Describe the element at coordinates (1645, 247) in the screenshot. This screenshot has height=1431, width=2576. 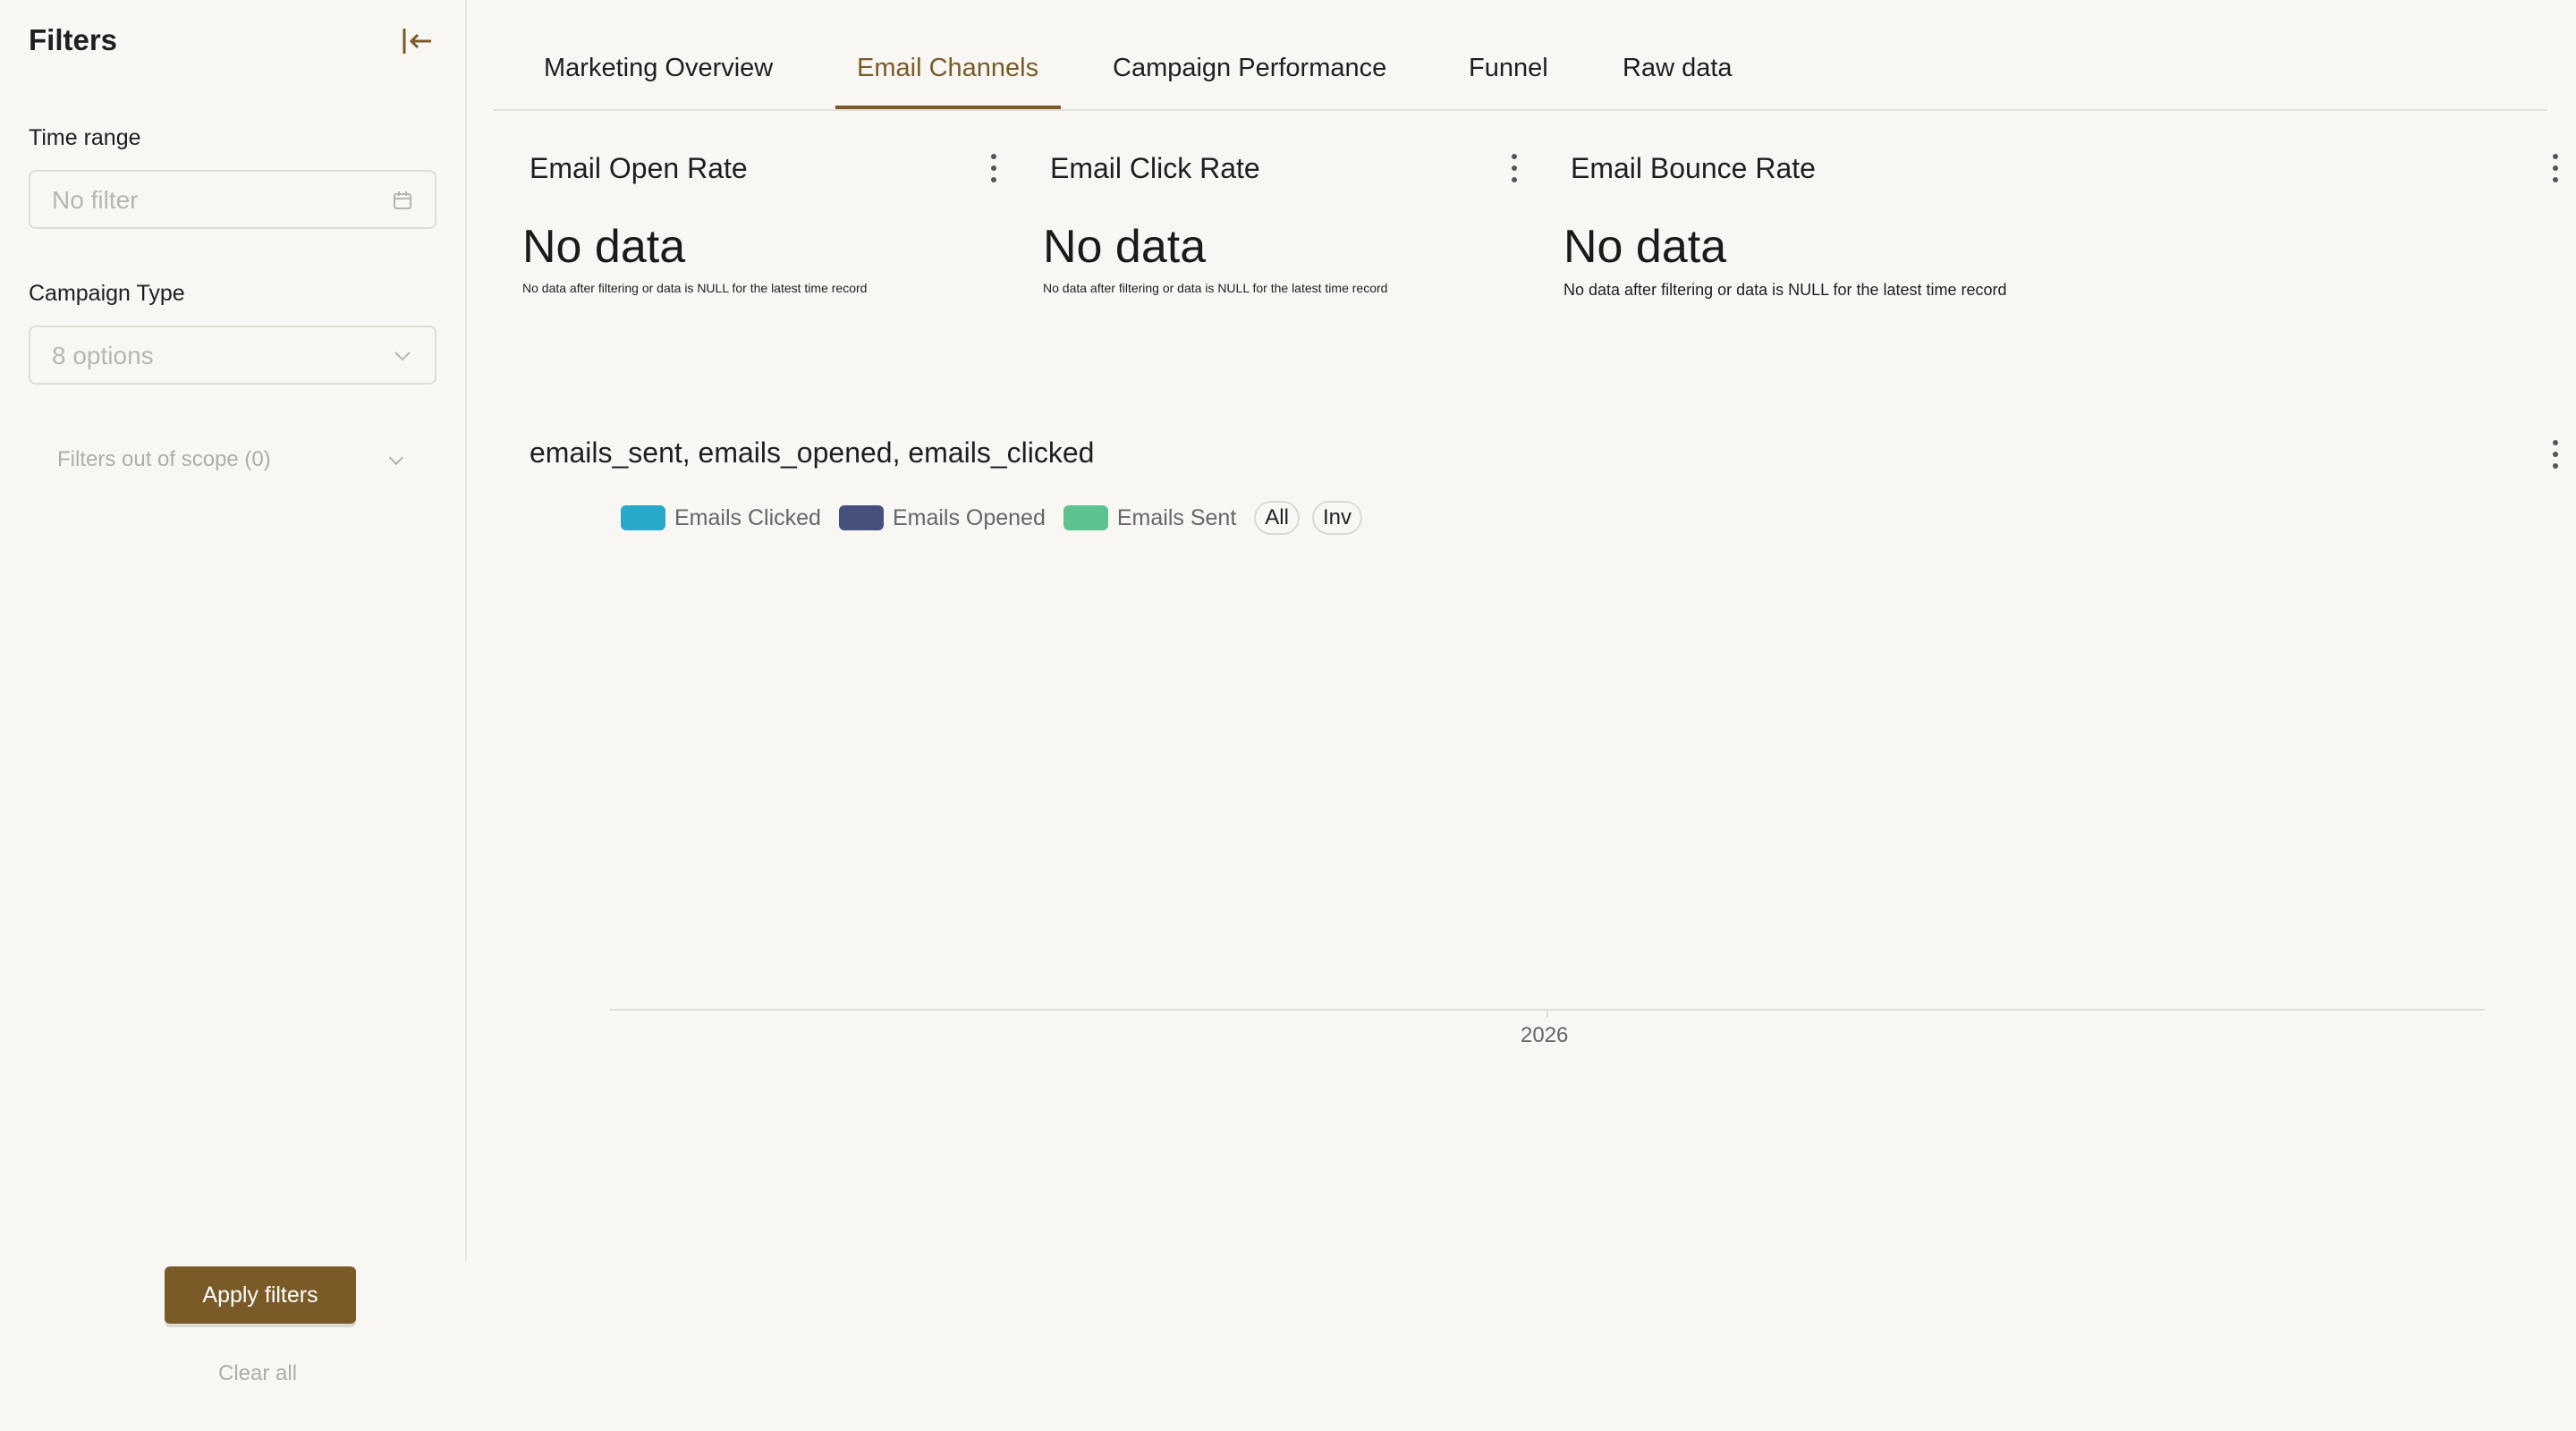
I see `kpi-value-bounce-rate: No data` at that location.